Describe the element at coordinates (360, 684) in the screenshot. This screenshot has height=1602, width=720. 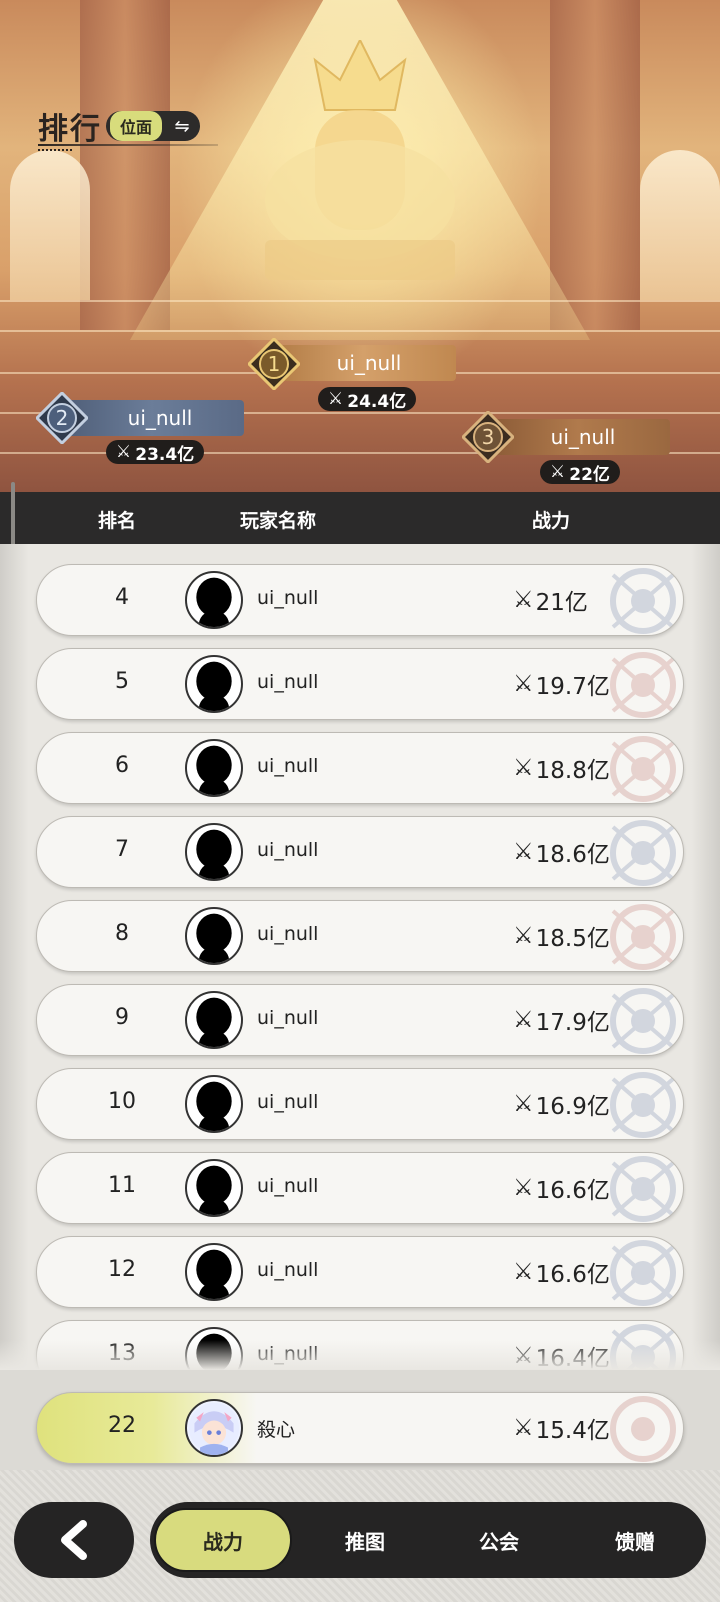
I see `ranking-row: 5 ui_null ⚔ 19.7亿` at that location.